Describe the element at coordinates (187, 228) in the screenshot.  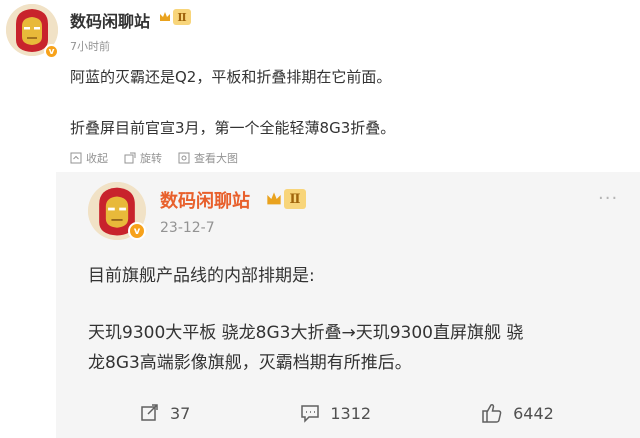
I see `repost-date: 23-12-7` at that location.